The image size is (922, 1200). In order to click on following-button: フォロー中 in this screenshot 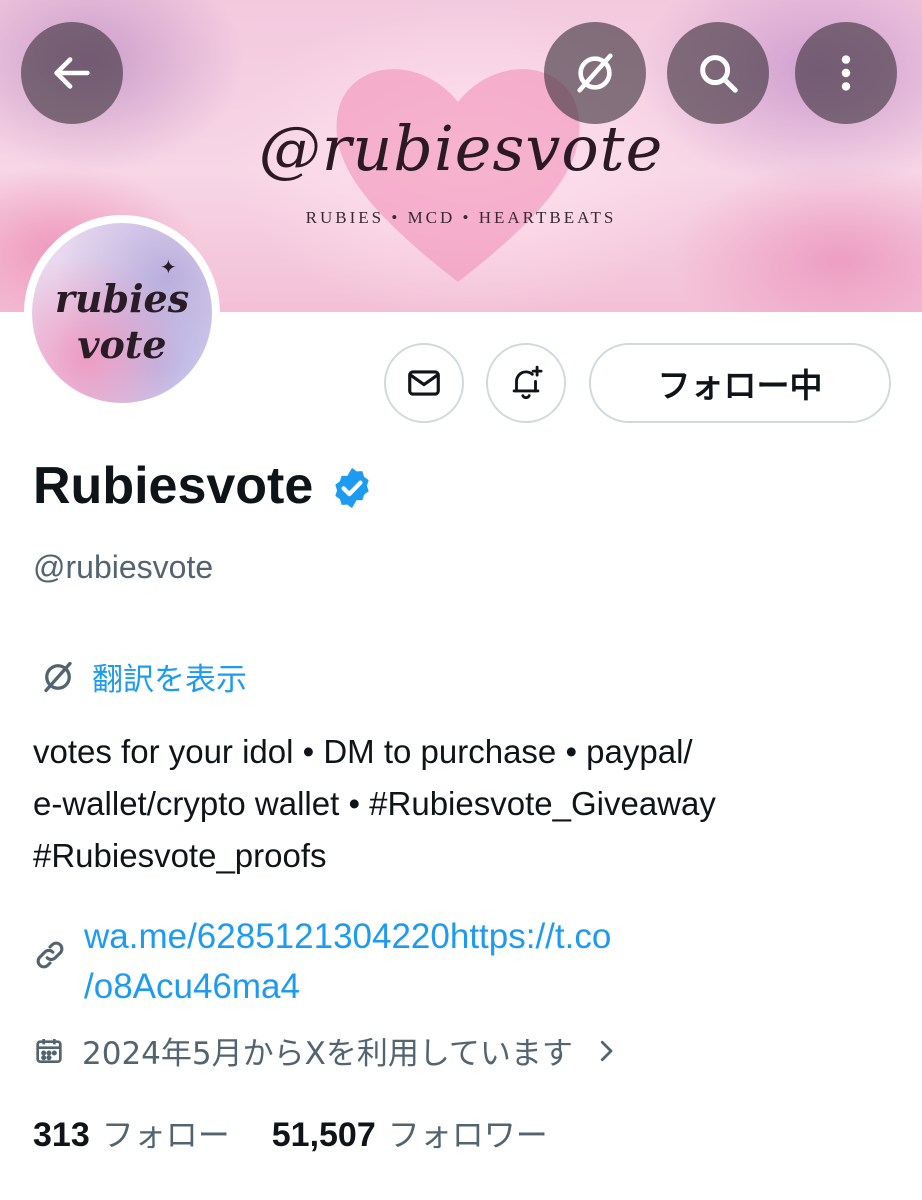, I will do `click(740, 383)`.